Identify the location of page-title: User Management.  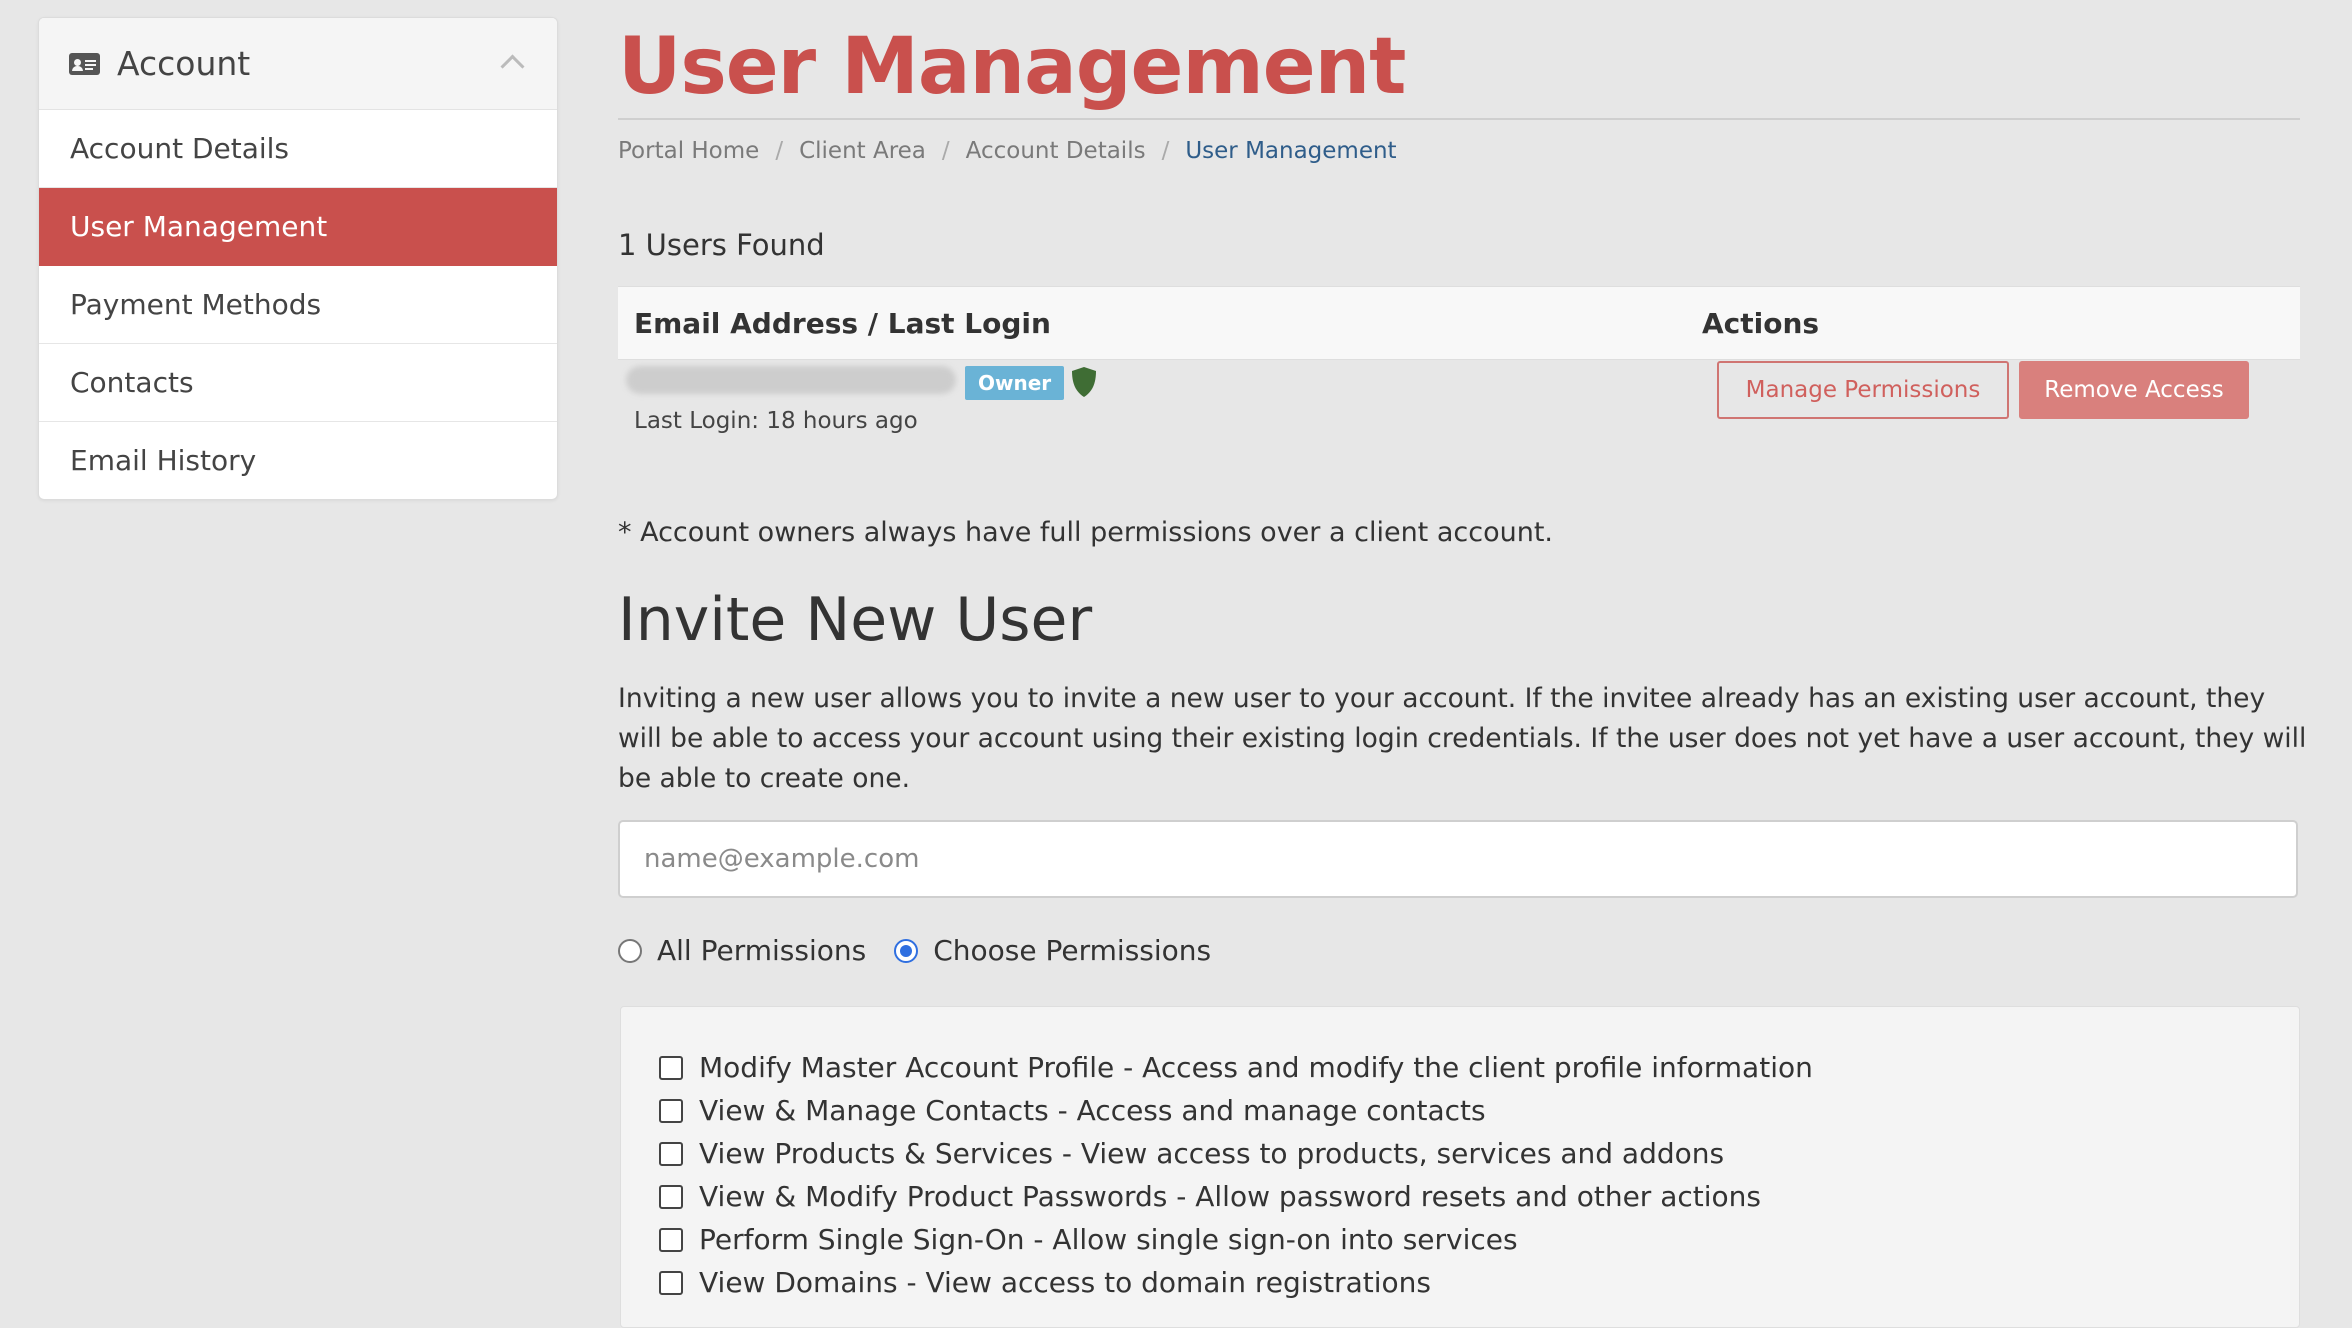
(1012, 67).